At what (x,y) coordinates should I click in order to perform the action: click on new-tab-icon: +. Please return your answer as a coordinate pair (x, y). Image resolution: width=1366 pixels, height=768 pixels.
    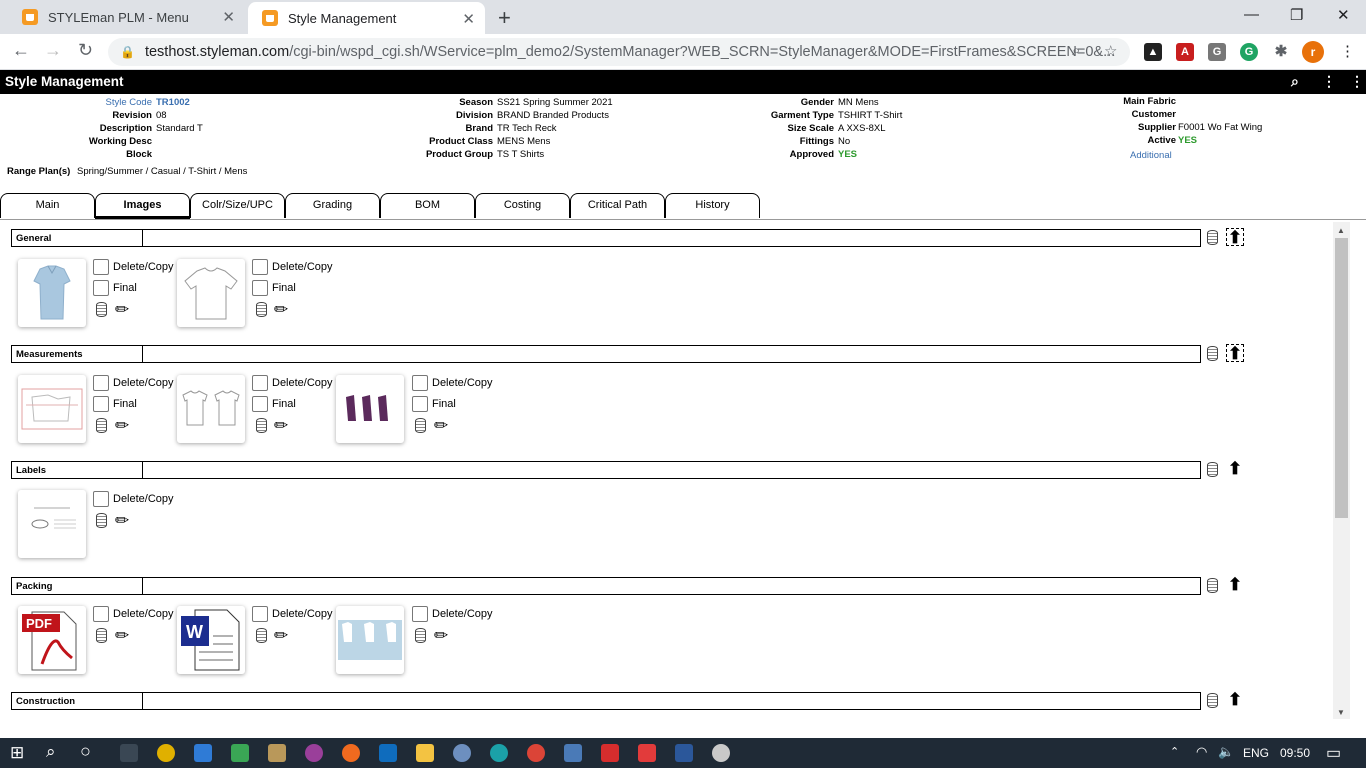
    Looking at the image, I should click on (504, 18).